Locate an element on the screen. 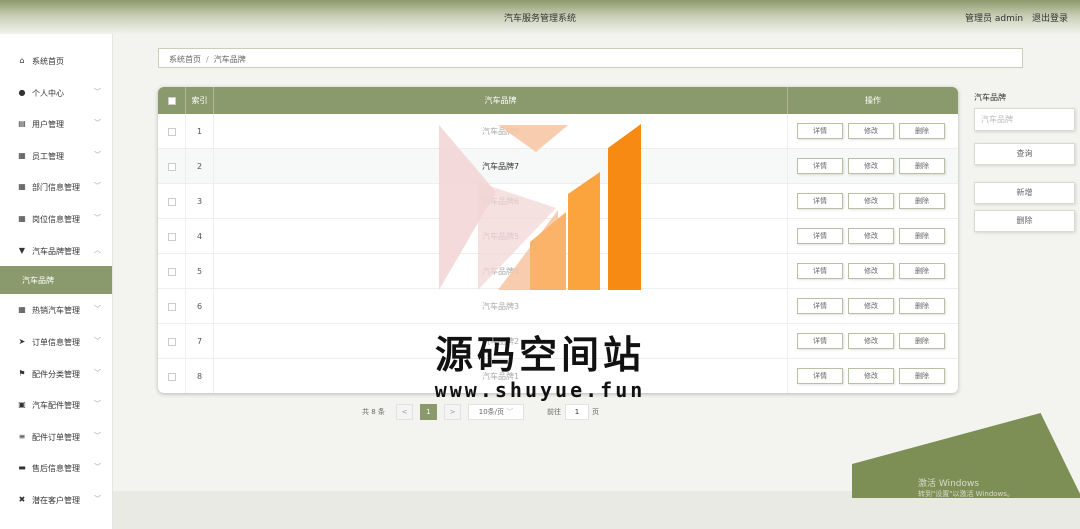  select-all-checkbox-cell is located at coordinates (172, 100).